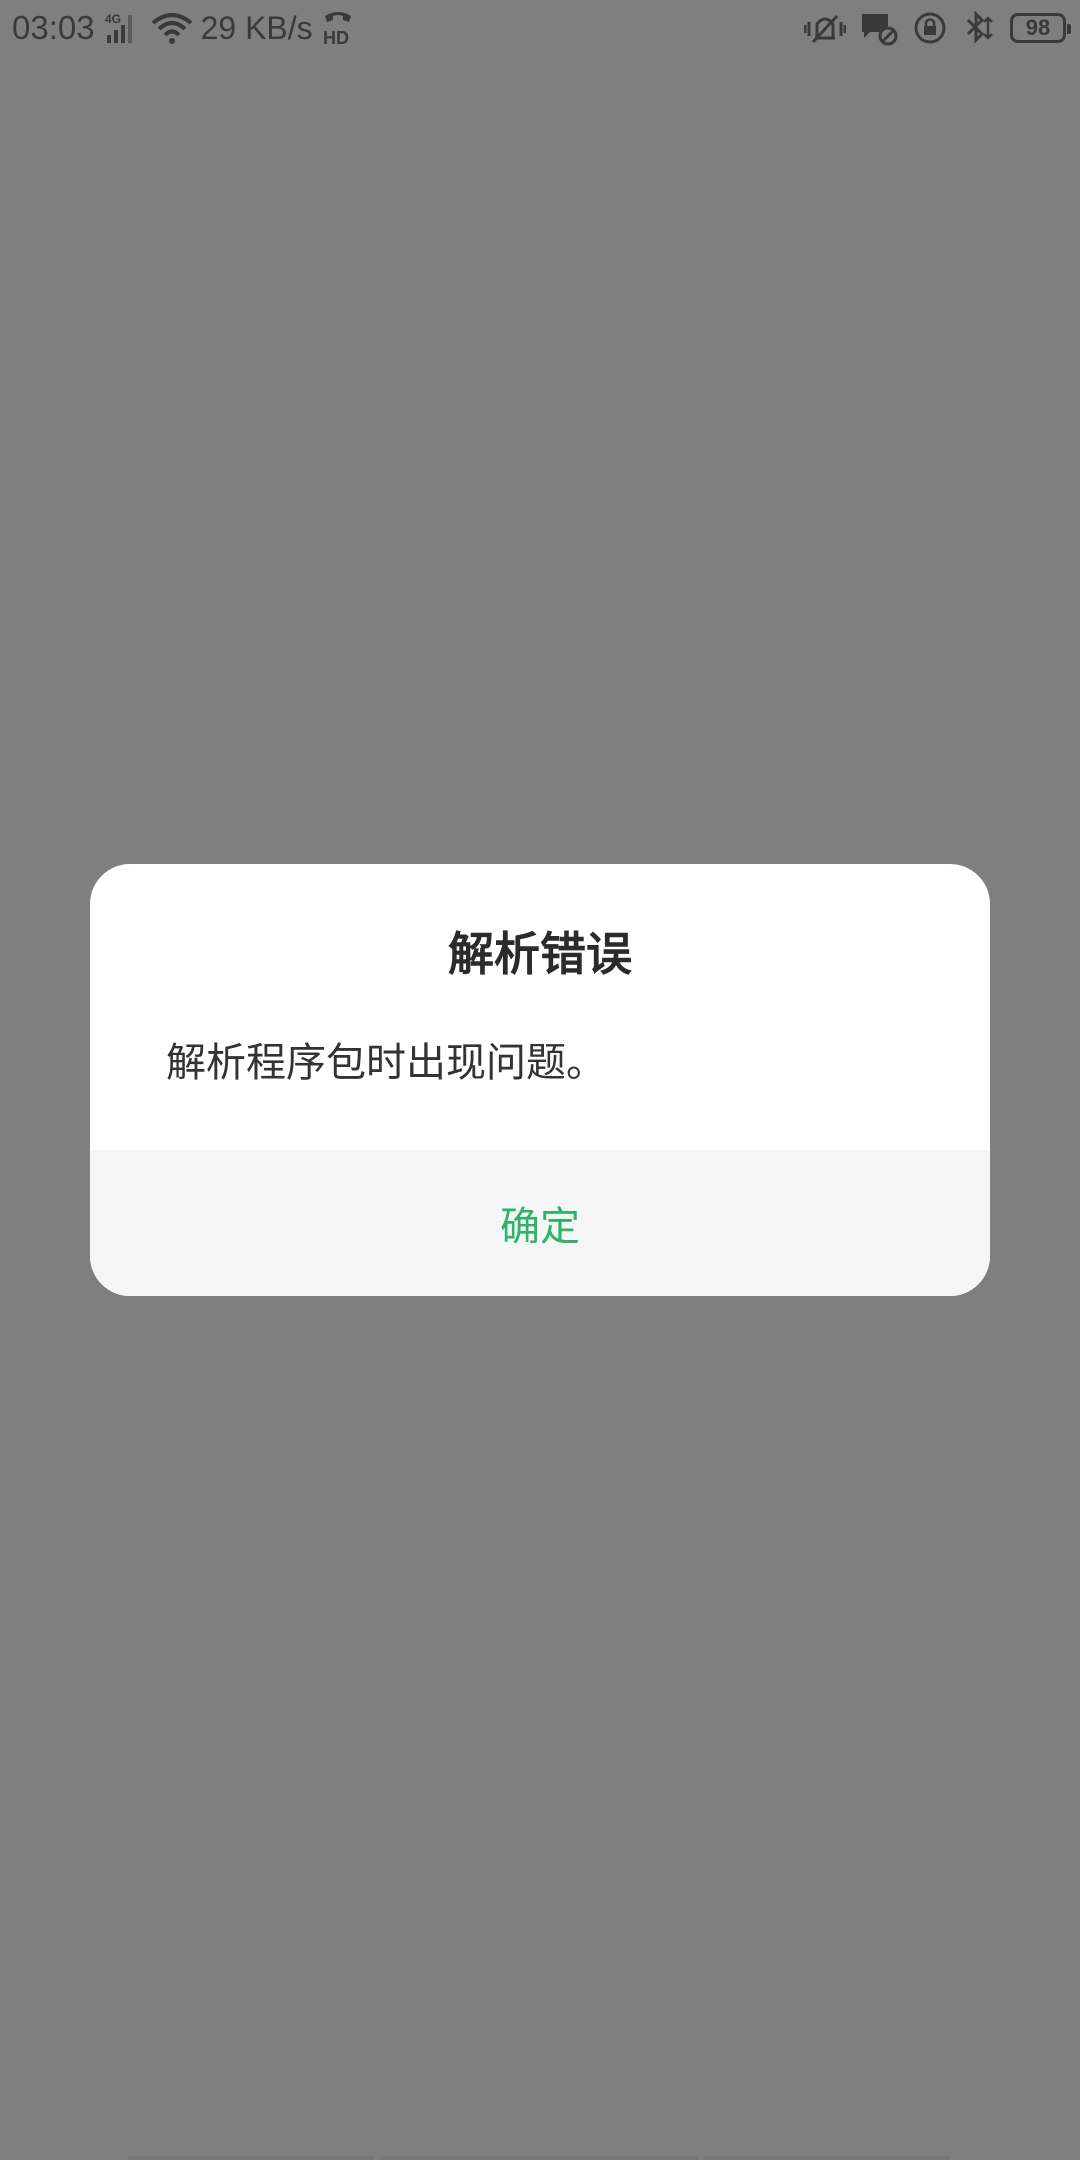  I want to click on hd-voice-icon: HD, so click(338, 28).